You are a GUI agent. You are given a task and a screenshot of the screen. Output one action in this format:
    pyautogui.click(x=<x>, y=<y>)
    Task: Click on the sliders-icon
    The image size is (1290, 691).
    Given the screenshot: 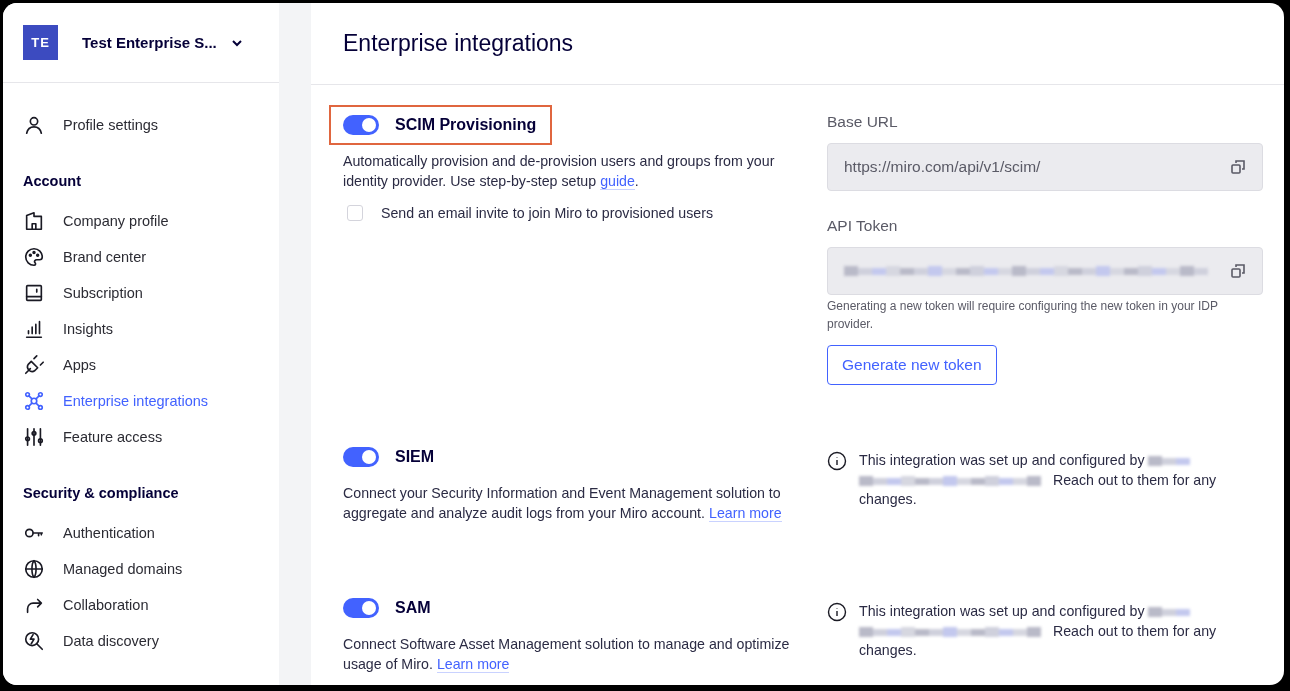 What is the action you would take?
    pyautogui.click(x=34, y=437)
    